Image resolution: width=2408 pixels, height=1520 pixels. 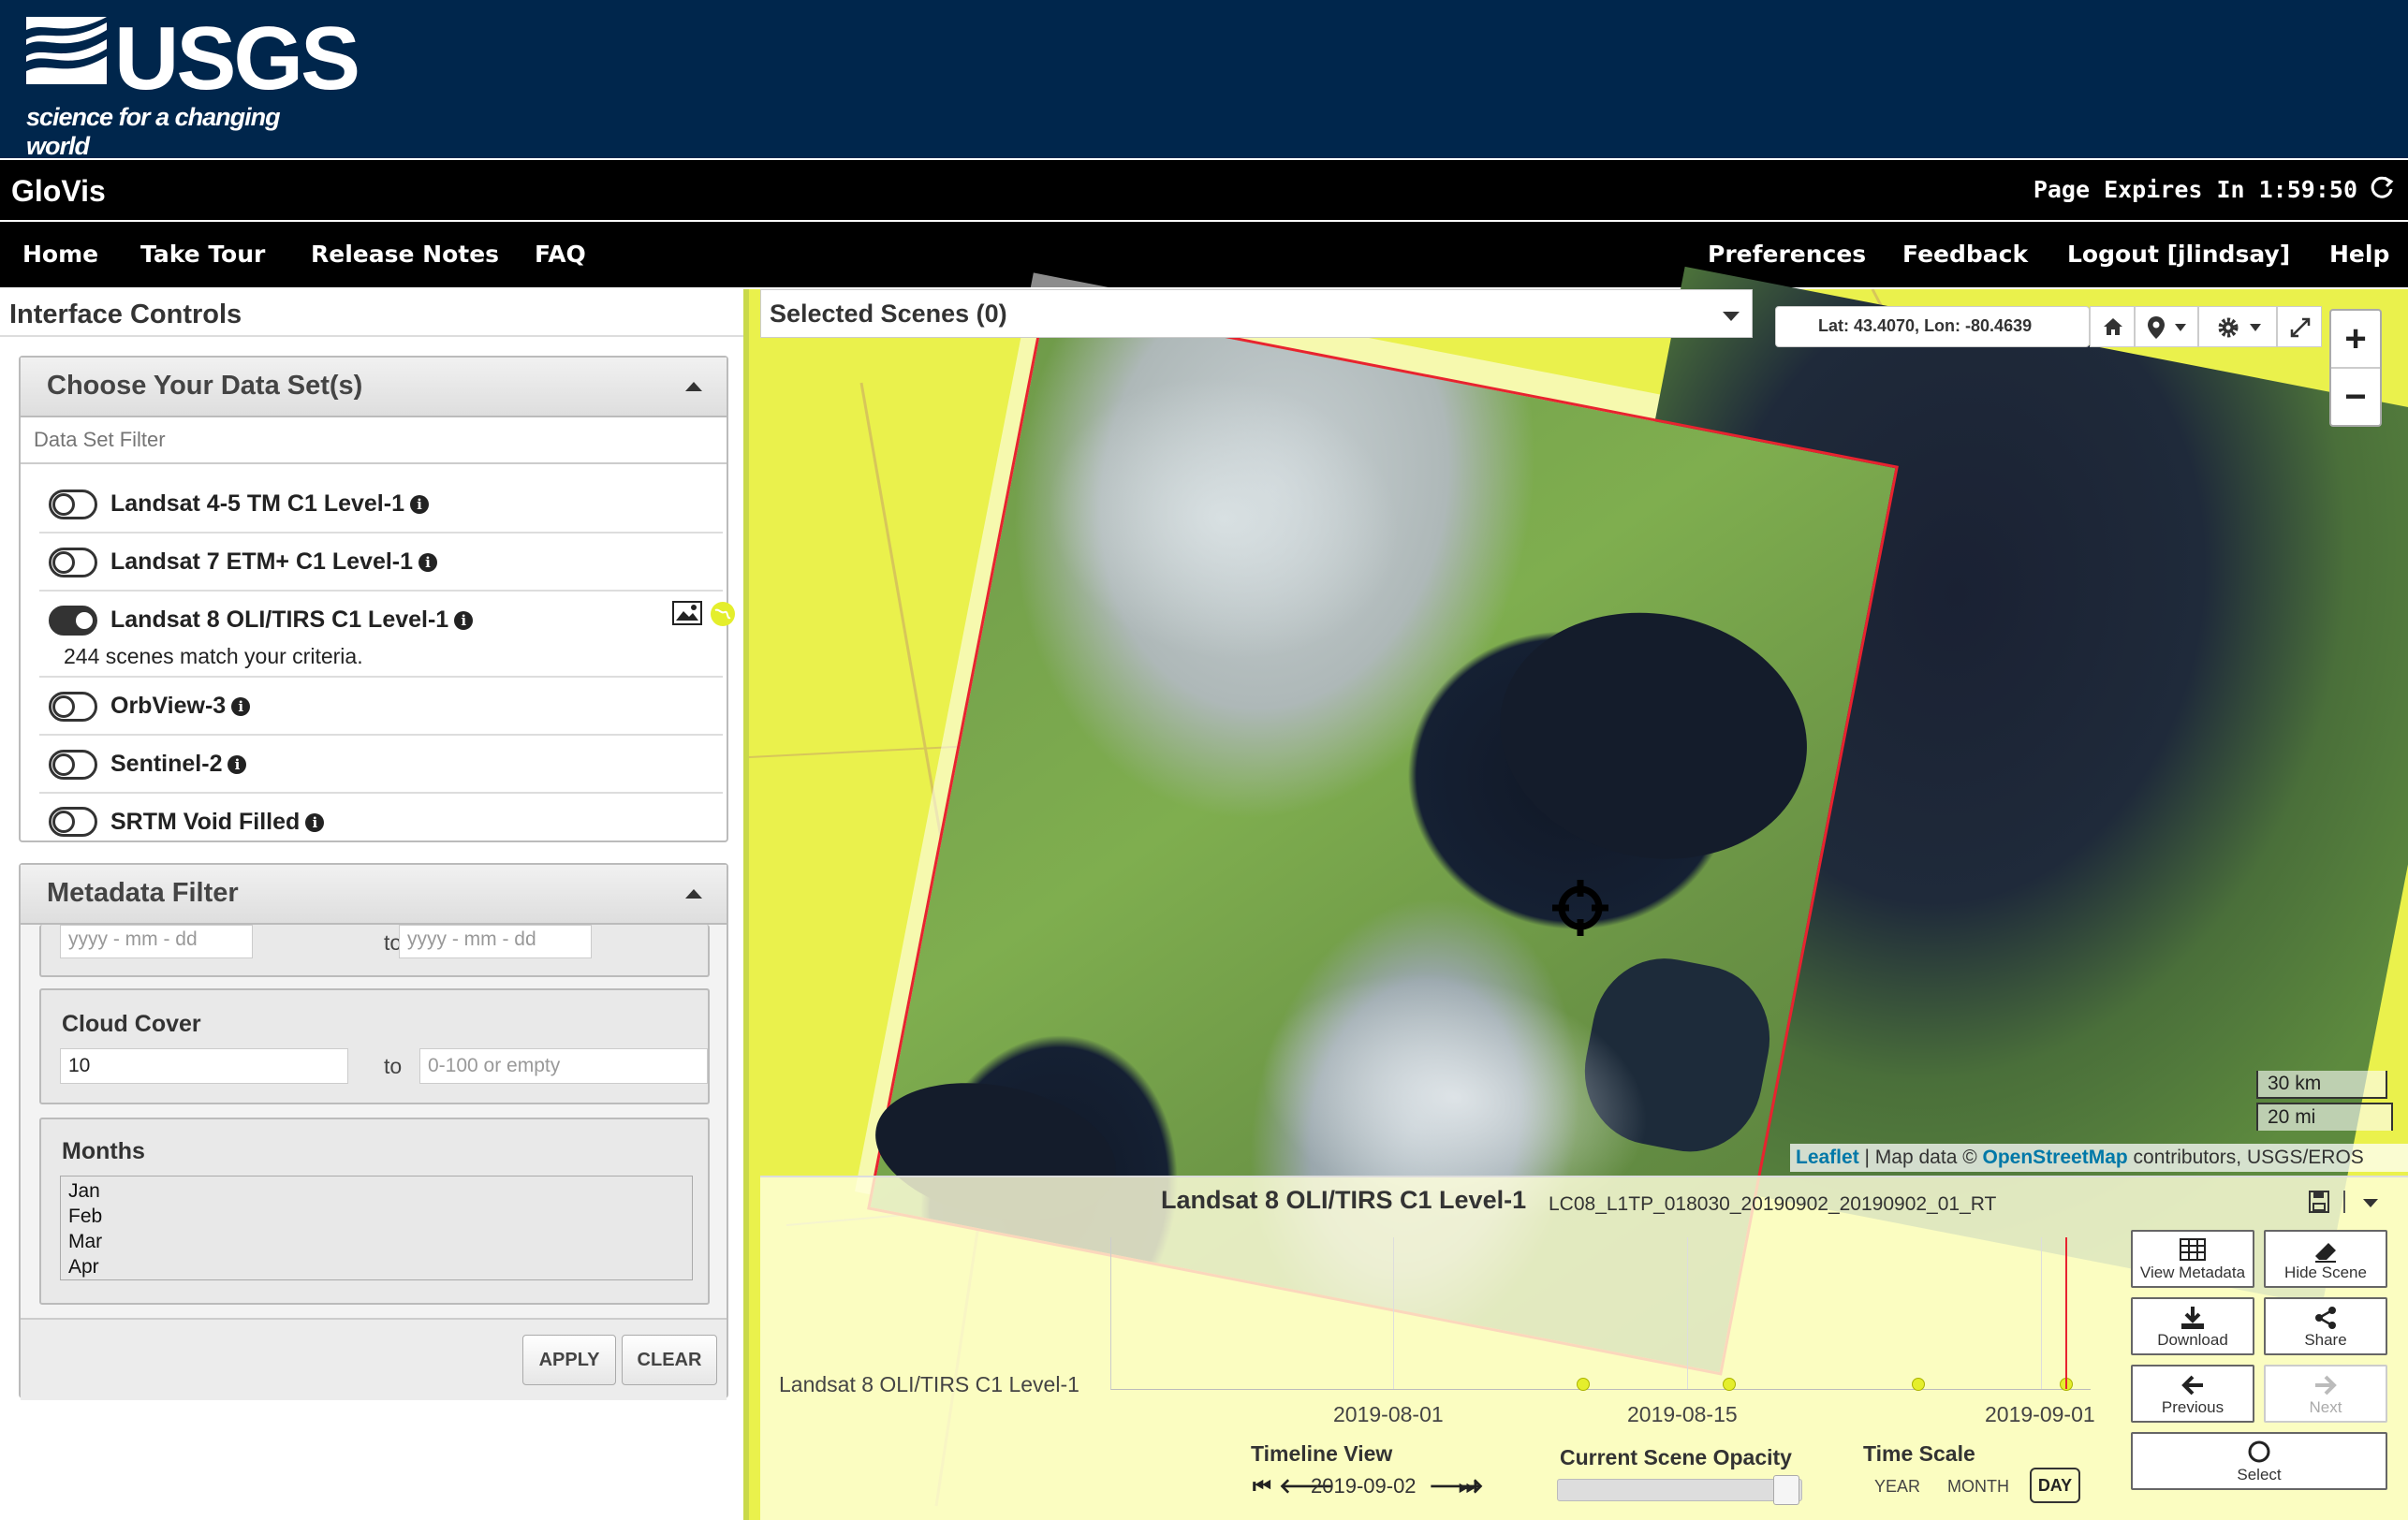 I want to click on view-metadata-button: View Metadata, so click(x=2192, y=1259).